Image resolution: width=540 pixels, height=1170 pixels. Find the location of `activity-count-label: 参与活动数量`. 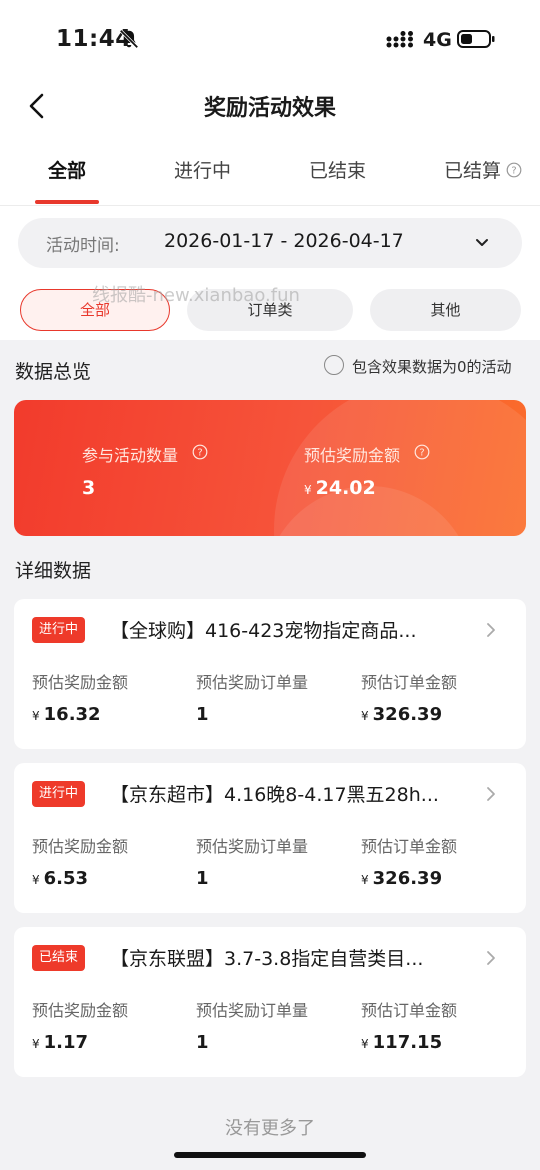

activity-count-label: 参与活动数量 is located at coordinates (130, 455).